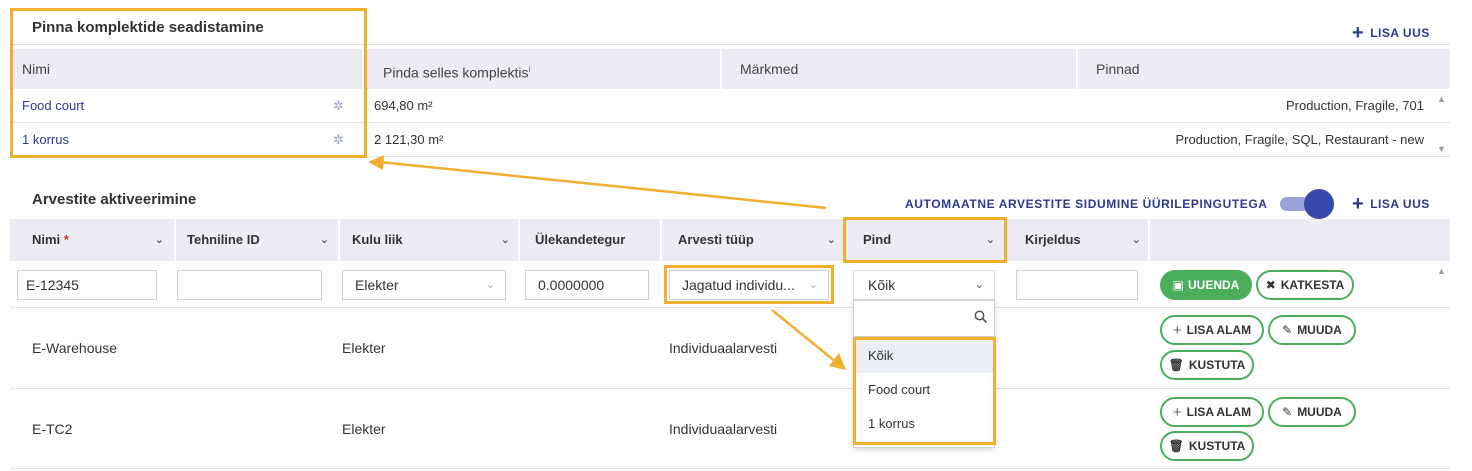 Image resolution: width=1472 pixels, height=471 pixels. Describe the element at coordinates (925, 319) in the screenshot. I see `dropdown-search-input` at that location.